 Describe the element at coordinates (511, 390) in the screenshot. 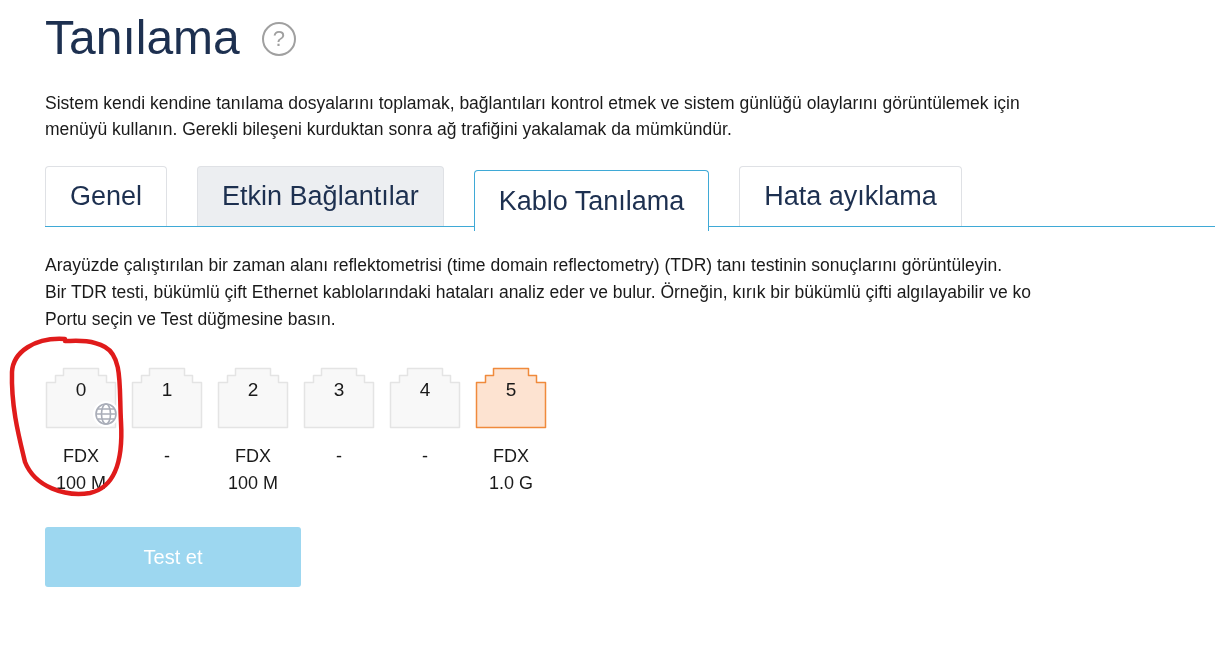

I see `port-number: 5` at that location.